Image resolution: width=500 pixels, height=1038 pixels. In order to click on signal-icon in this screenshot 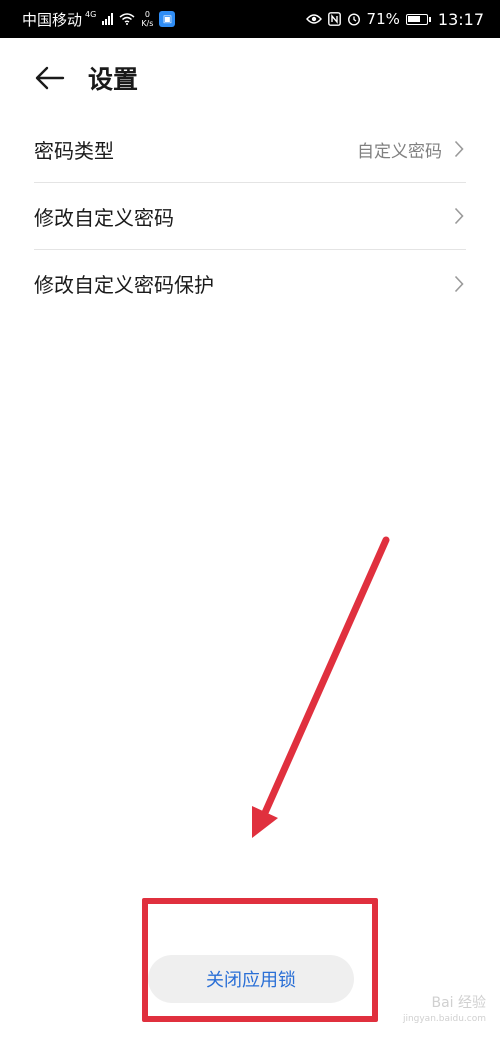, I will do `click(108, 19)`.